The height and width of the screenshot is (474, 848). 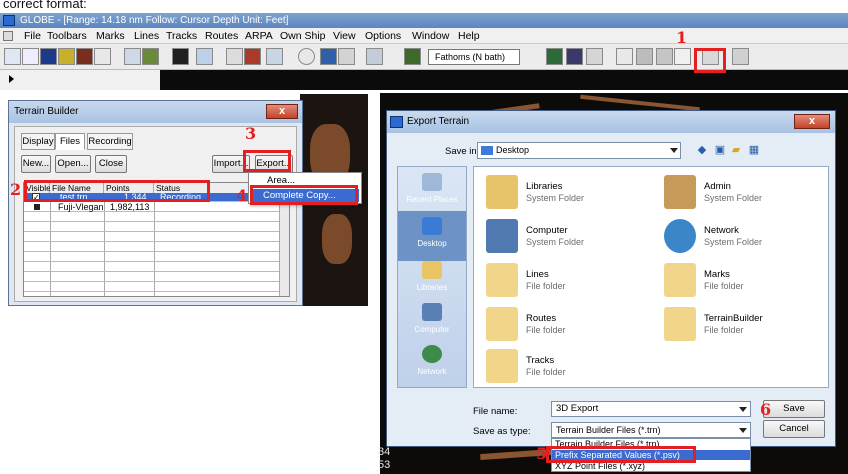 I want to click on computer-icon, so click(x=502, y=236).